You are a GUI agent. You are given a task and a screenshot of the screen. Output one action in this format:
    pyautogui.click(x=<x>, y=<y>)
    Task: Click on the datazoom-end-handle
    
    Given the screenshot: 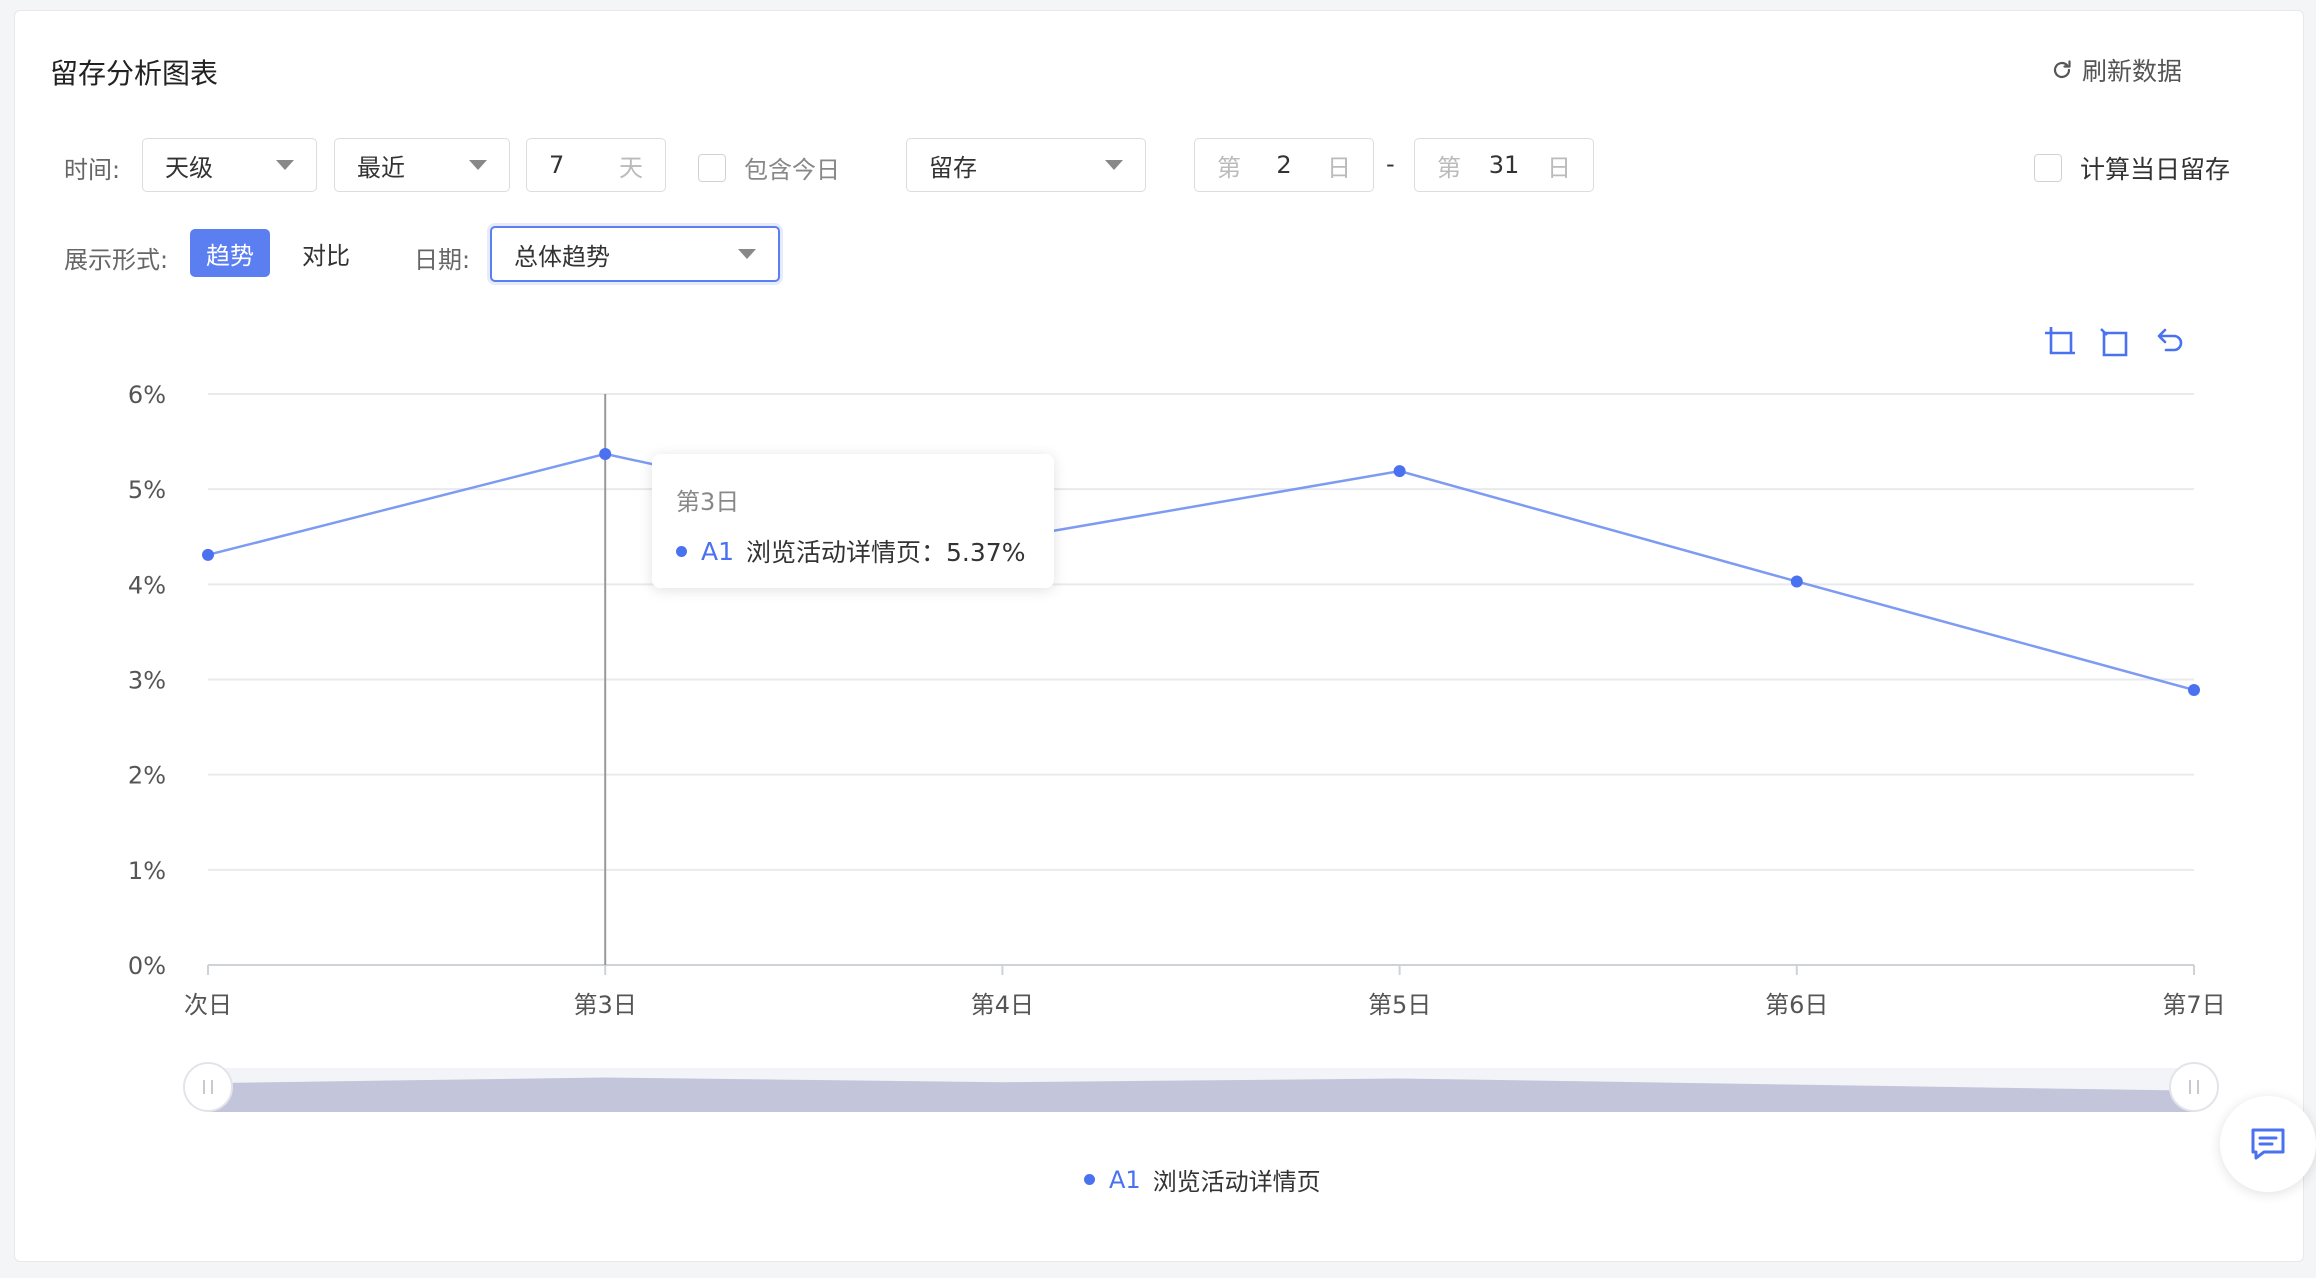 What is the action you would take?
    pyautogui.click(x=2194, y=1087)
    